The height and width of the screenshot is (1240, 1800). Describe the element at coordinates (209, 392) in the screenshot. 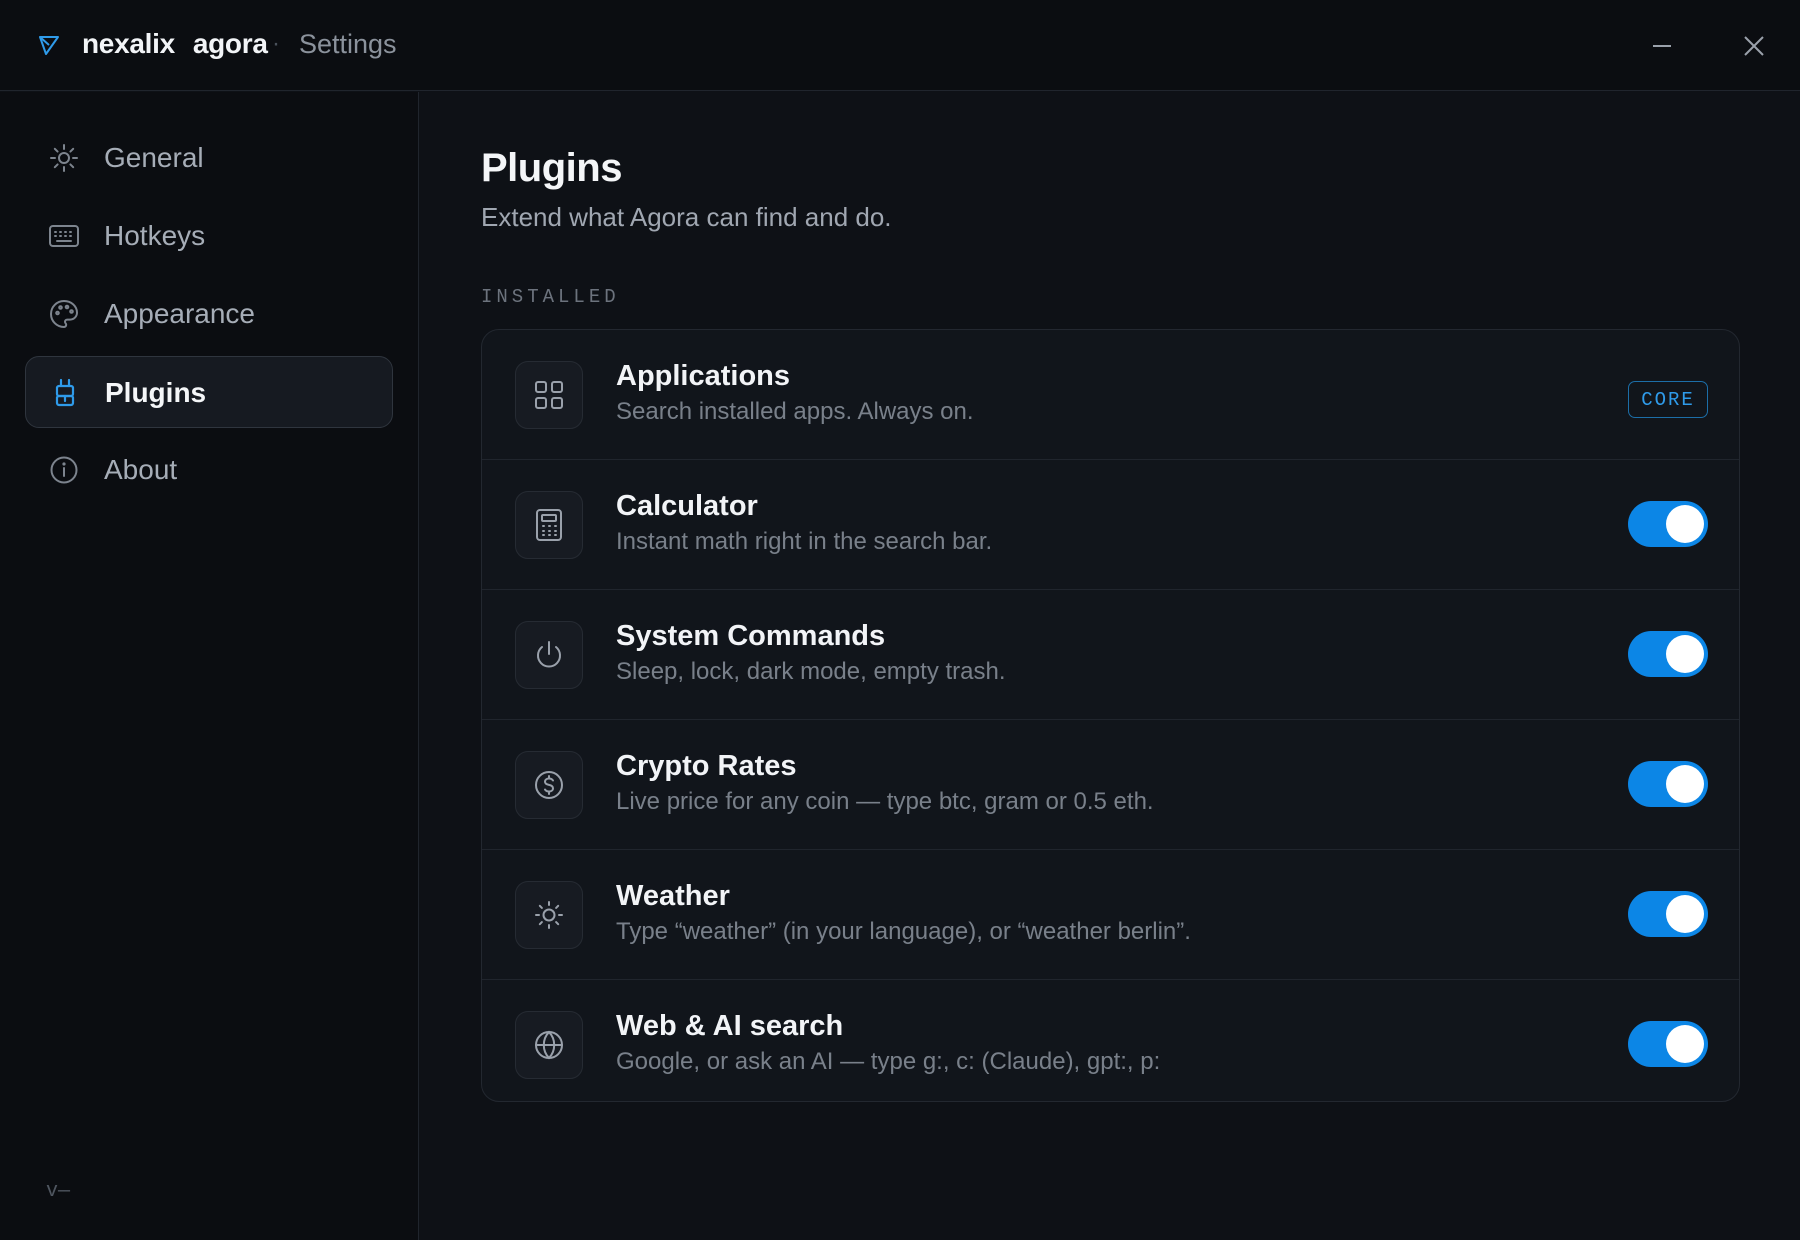

I see `sidebar-item-plugins: Plugins` at that location.